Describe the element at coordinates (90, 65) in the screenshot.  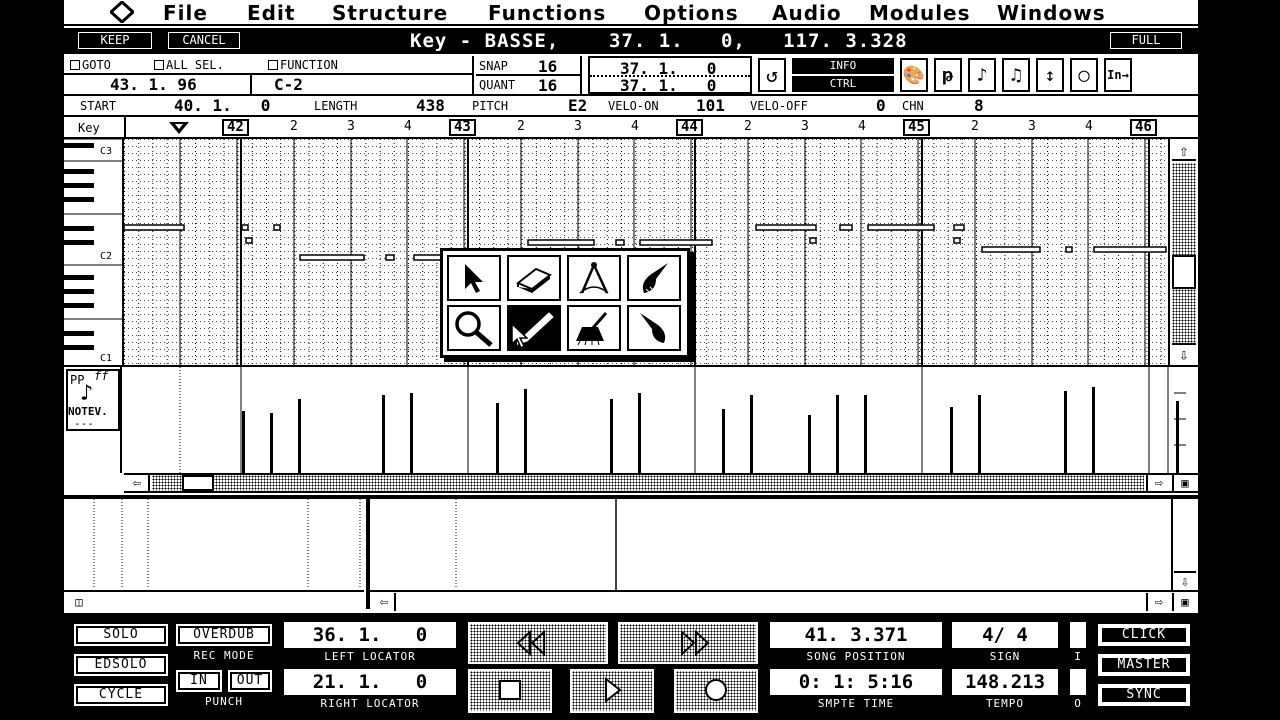
I see `goto-checkbox: GOTO` at that location.